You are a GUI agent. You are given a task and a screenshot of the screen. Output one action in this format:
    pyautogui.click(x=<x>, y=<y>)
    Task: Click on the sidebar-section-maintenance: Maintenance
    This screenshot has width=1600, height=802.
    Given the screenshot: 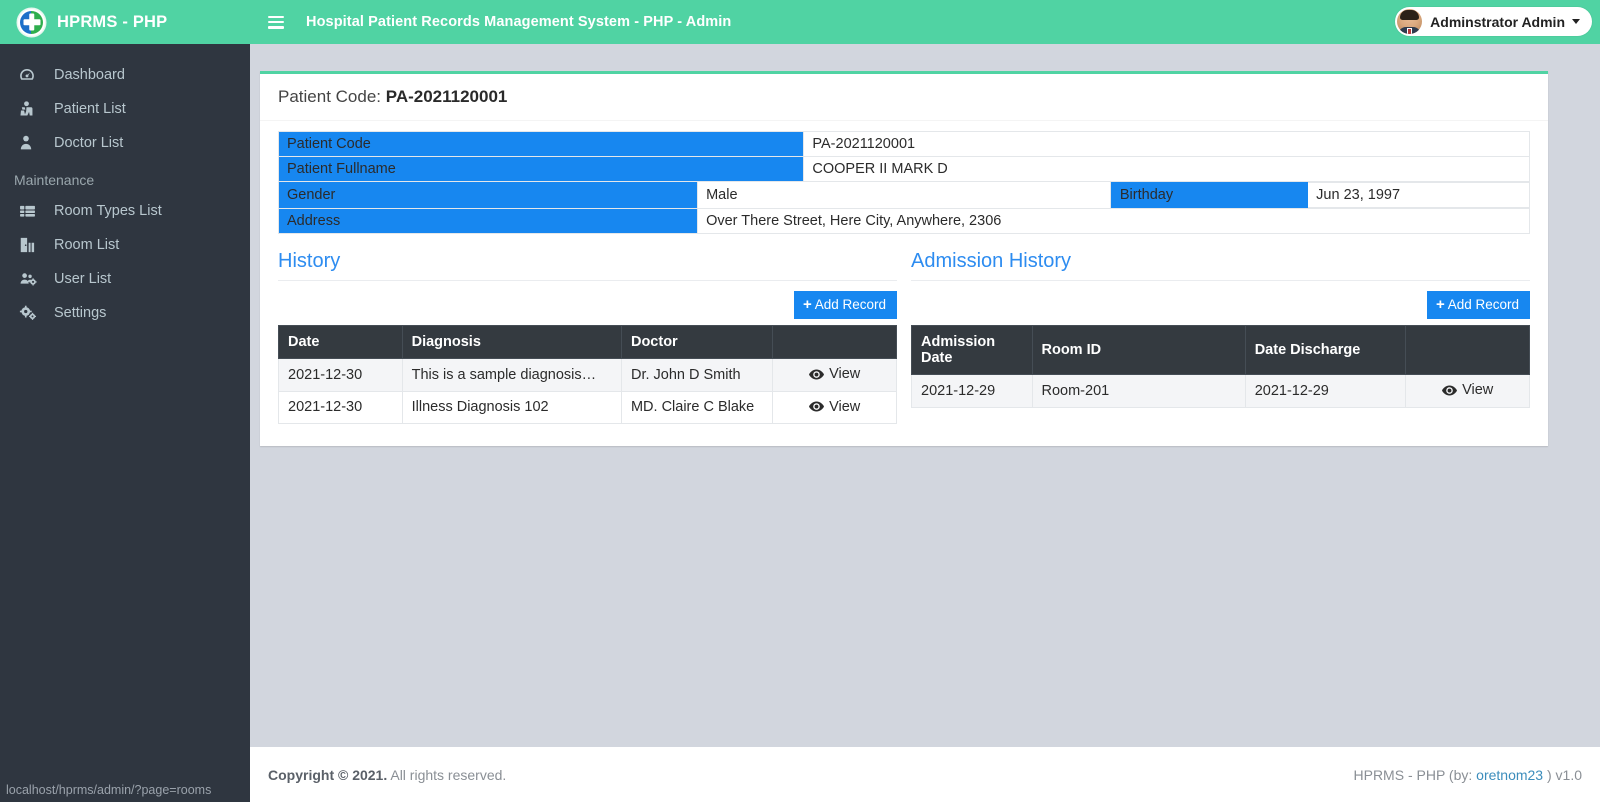 What is the action you would take?
    pyautogui.click(x=54, y=180)
    